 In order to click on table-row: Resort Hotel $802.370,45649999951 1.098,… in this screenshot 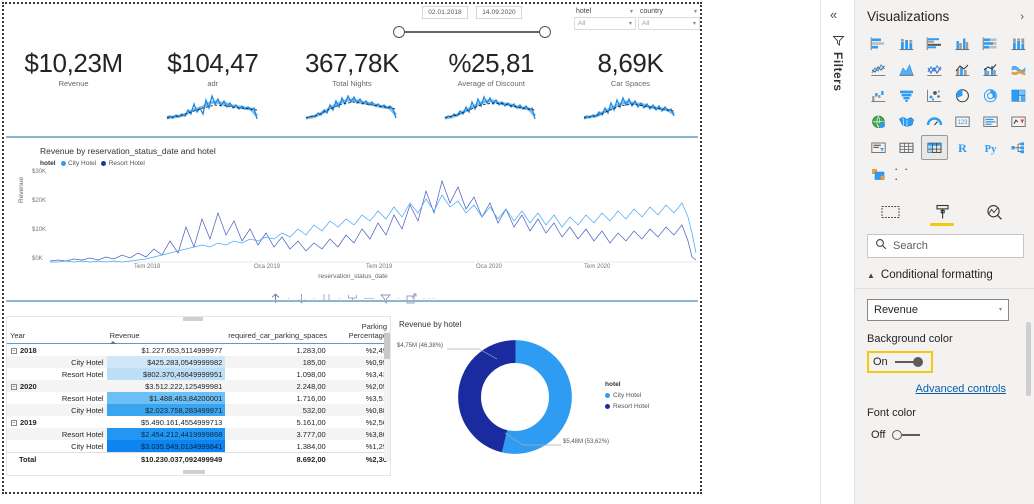, I will do `click(198, 374)`.